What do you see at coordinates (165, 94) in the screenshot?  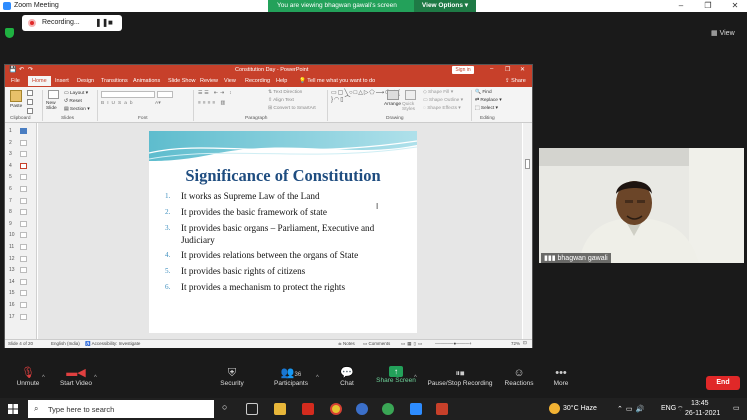 I see `font-size-select` at bounding box center [165, 94].